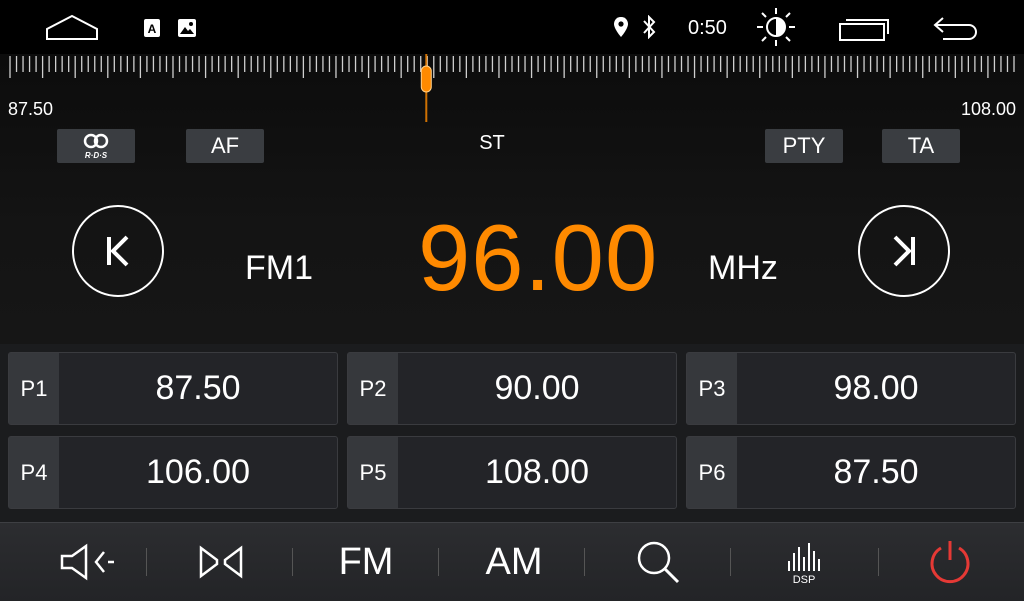  I want to click on brightness-icon, so click(776, 27).